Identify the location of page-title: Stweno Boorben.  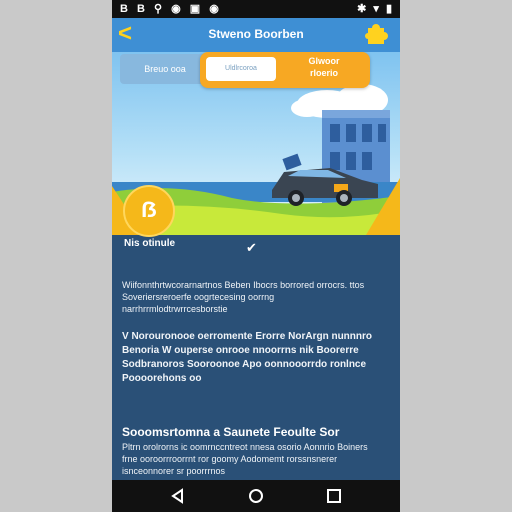
(256, 34).